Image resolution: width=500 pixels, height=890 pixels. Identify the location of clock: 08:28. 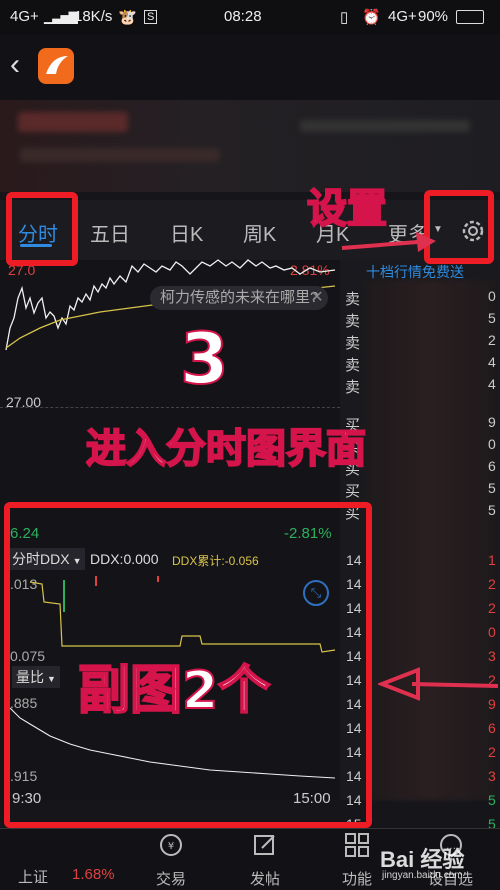
(243, 16).